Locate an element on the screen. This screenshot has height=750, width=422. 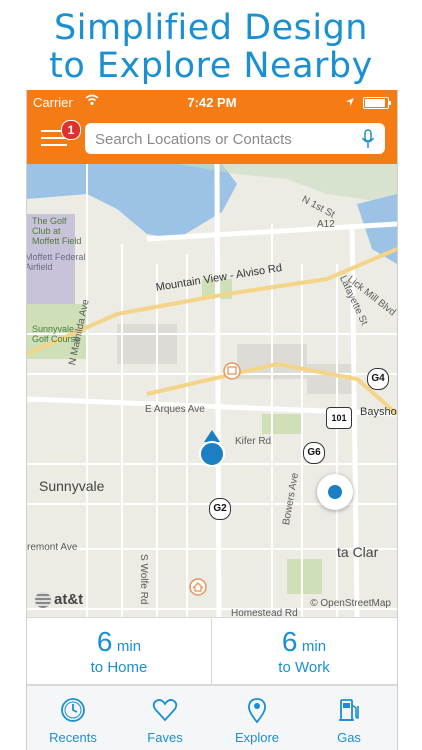
map-label-golf-club: The Golf Club at Moffett Field is located at coordinates (57, 231).